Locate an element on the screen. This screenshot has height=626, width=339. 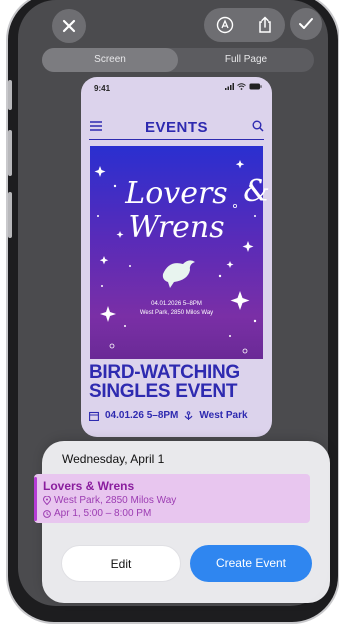
create-event-button: Create Event is located at coordinates (251, 563).